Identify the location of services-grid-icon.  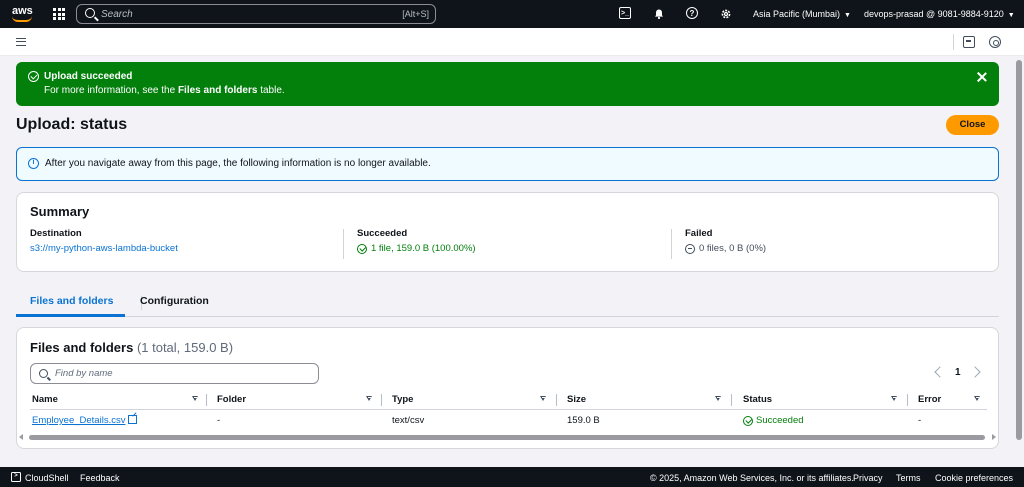
(59, 14).